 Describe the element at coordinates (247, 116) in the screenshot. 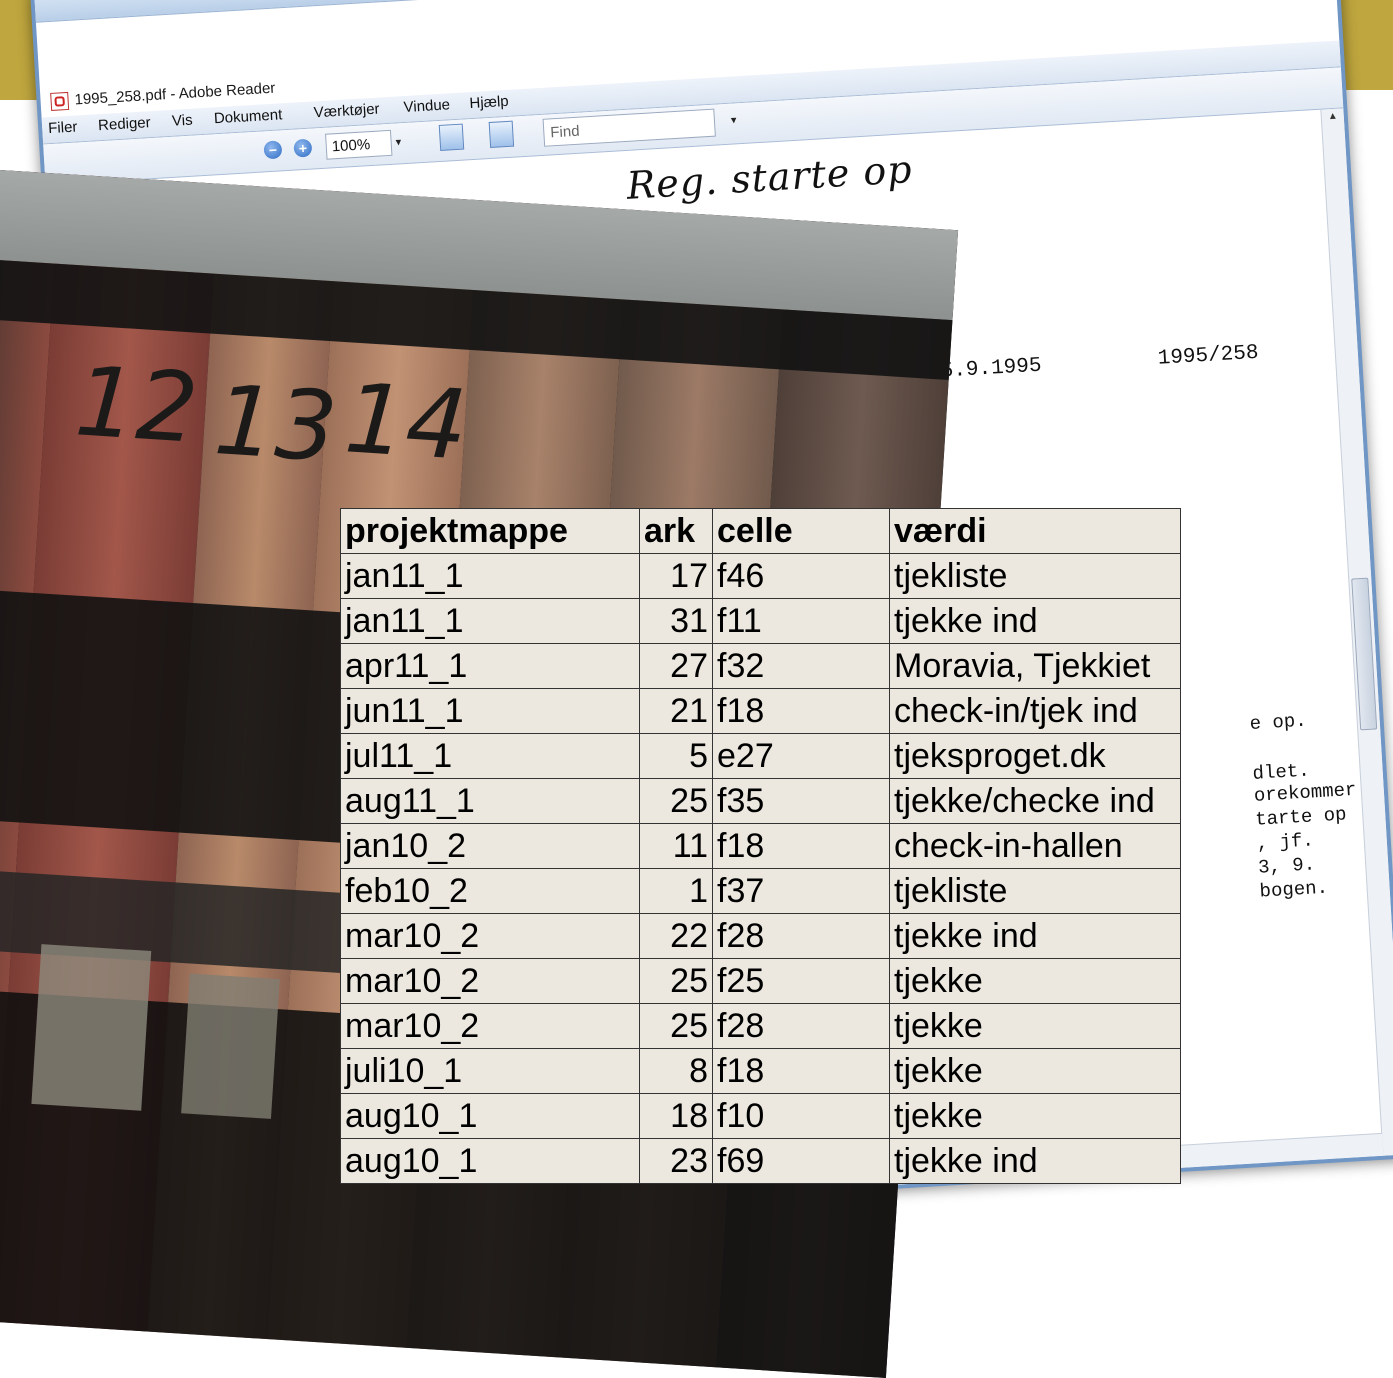

I see `menu-dokument: Dokument` at that location.